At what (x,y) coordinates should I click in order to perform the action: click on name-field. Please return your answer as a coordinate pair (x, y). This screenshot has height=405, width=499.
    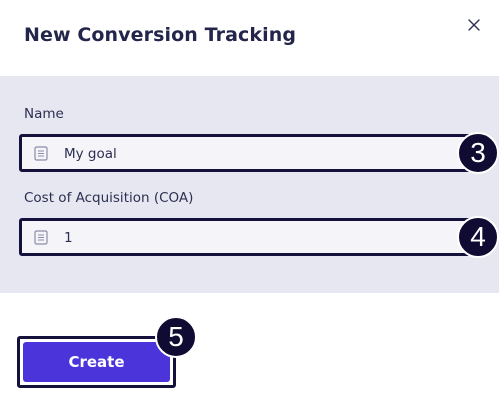
    Looking at the image, I should click on (252, 153).